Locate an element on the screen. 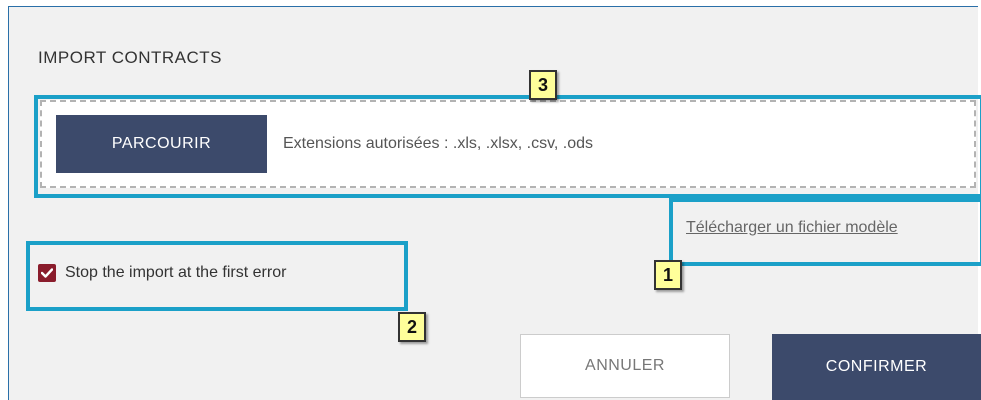 This screenshot has width=981, height=400. callout-badge-2: 2 is located at coordinates (412, 327).